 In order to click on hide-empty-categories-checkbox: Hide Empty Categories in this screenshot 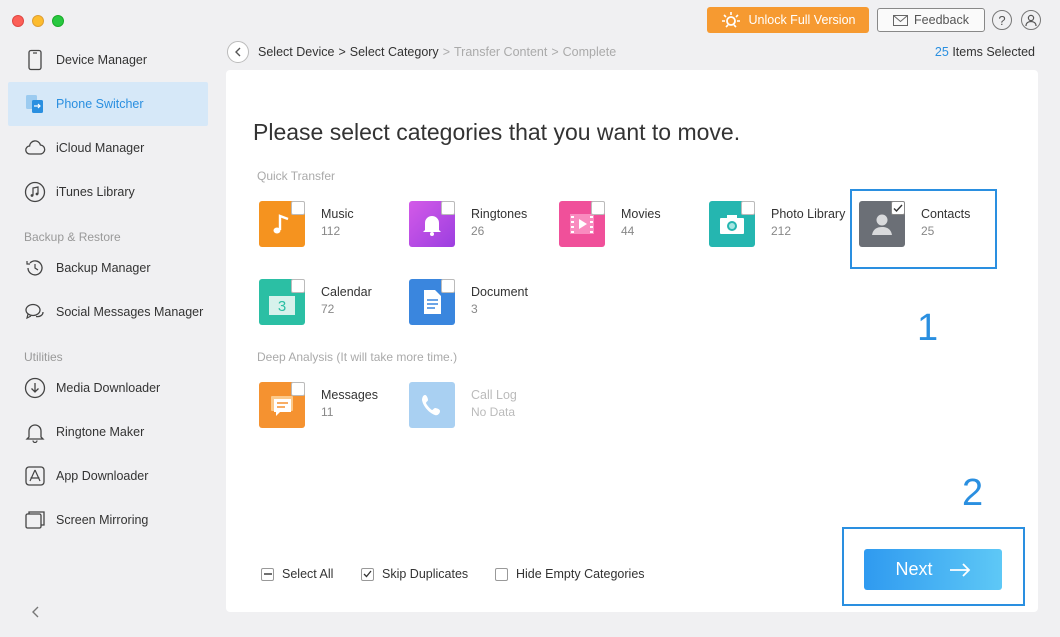, I will do `click(570, 574)`.